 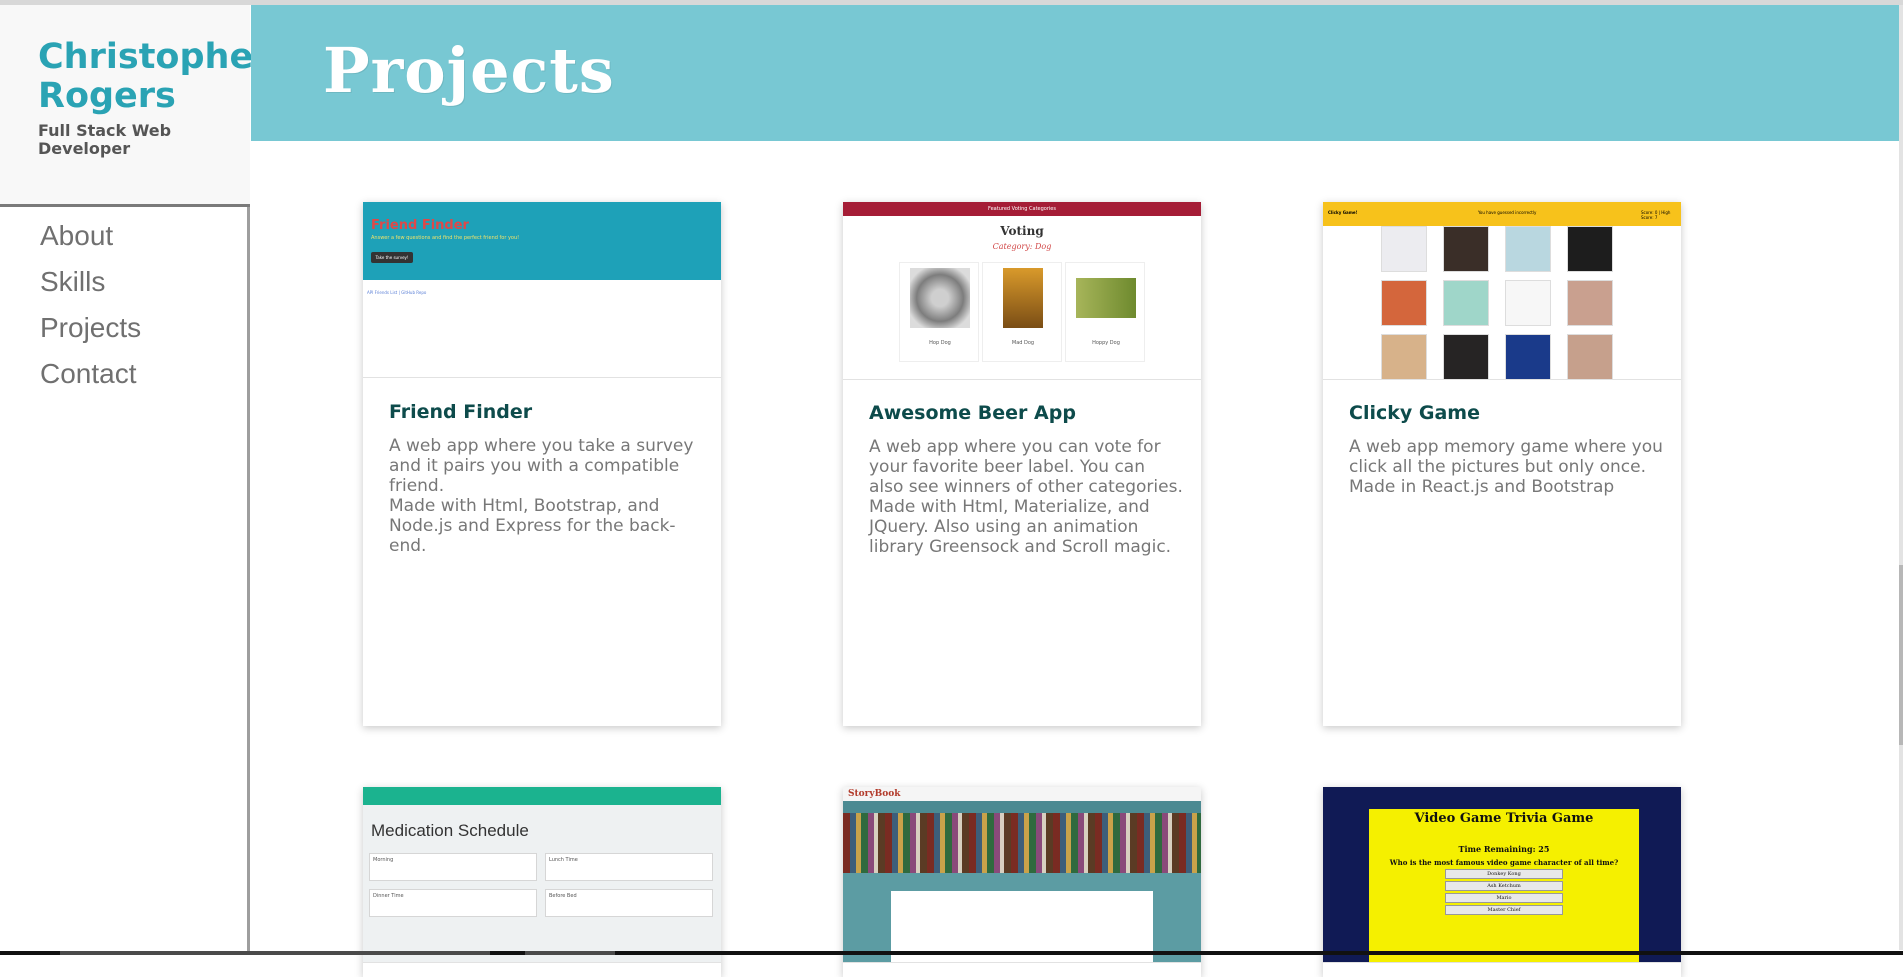 I want to click on thumb-answer-option: Donkey Kong, so click(x=1504, y=874).